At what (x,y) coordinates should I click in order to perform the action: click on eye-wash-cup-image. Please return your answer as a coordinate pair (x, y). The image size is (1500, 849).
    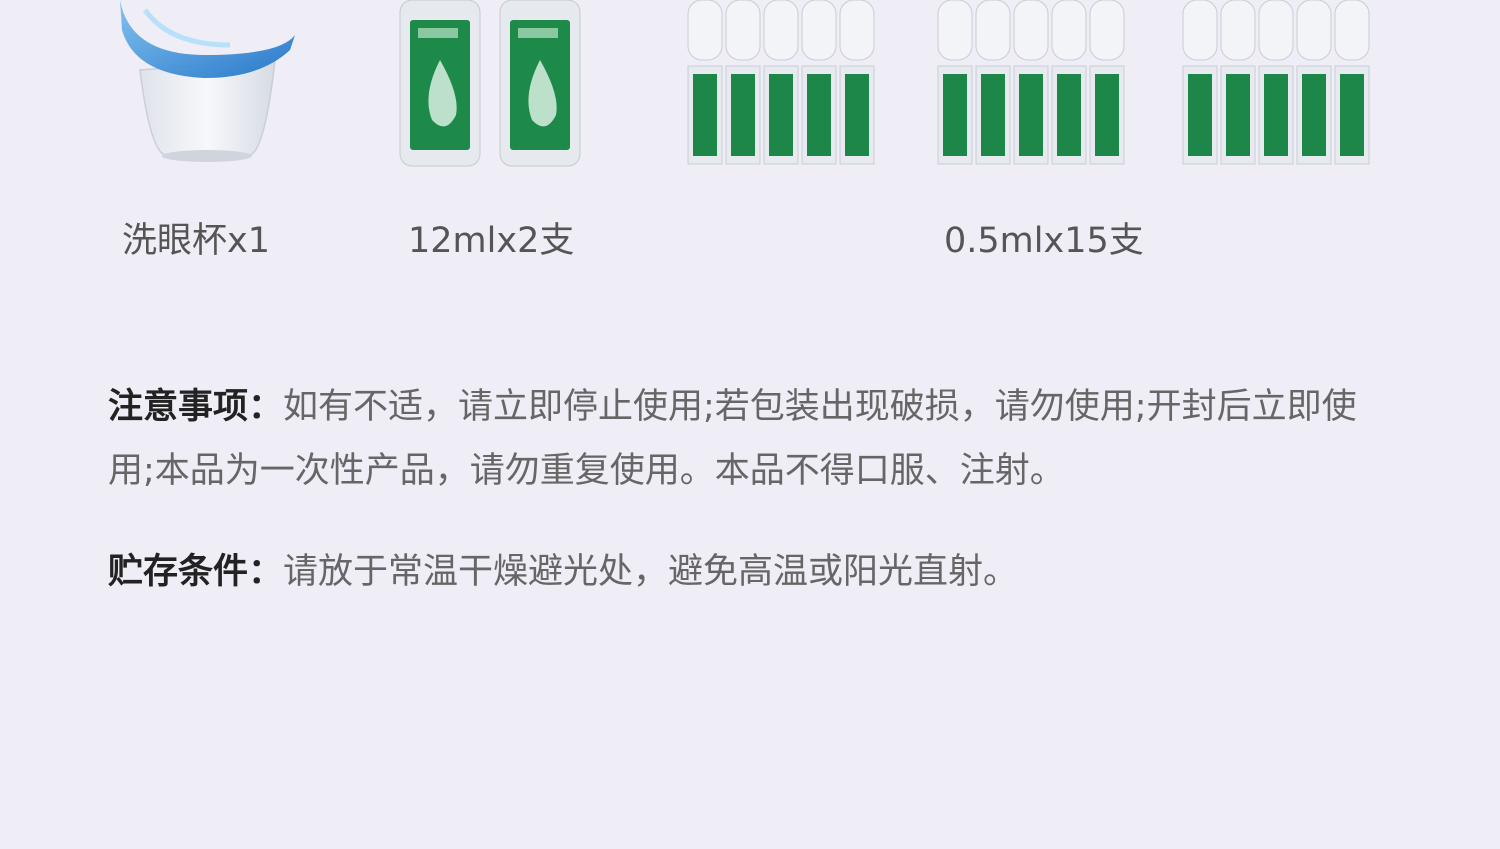
    Looking at the image, I should click on (205, 85).